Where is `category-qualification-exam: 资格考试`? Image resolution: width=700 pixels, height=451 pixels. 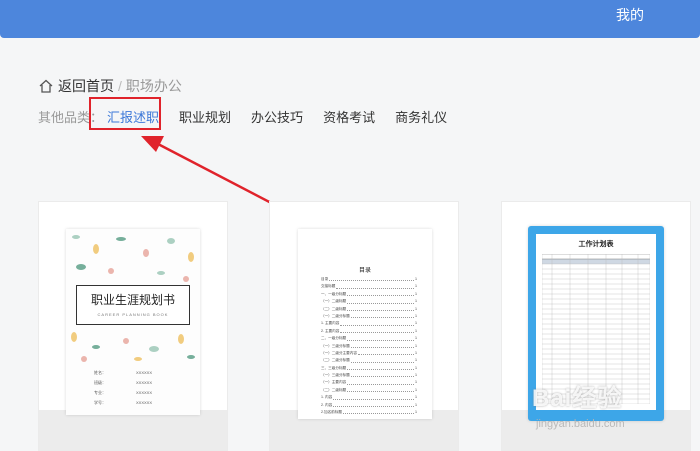
category-qualification-exam: 资格考试 is located at coordinates (349, 116).